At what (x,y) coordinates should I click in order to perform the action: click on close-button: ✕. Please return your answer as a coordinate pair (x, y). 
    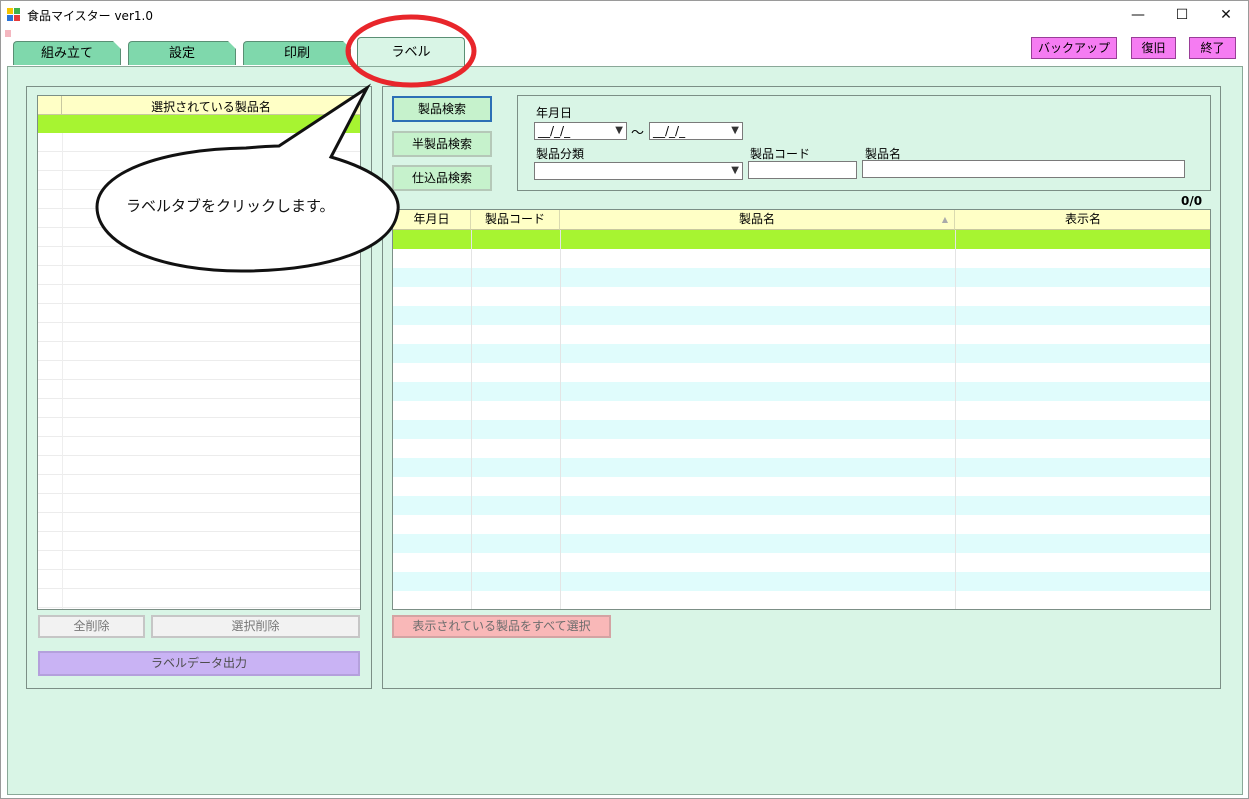
    Looking at the image, I should click on (1226, 15).